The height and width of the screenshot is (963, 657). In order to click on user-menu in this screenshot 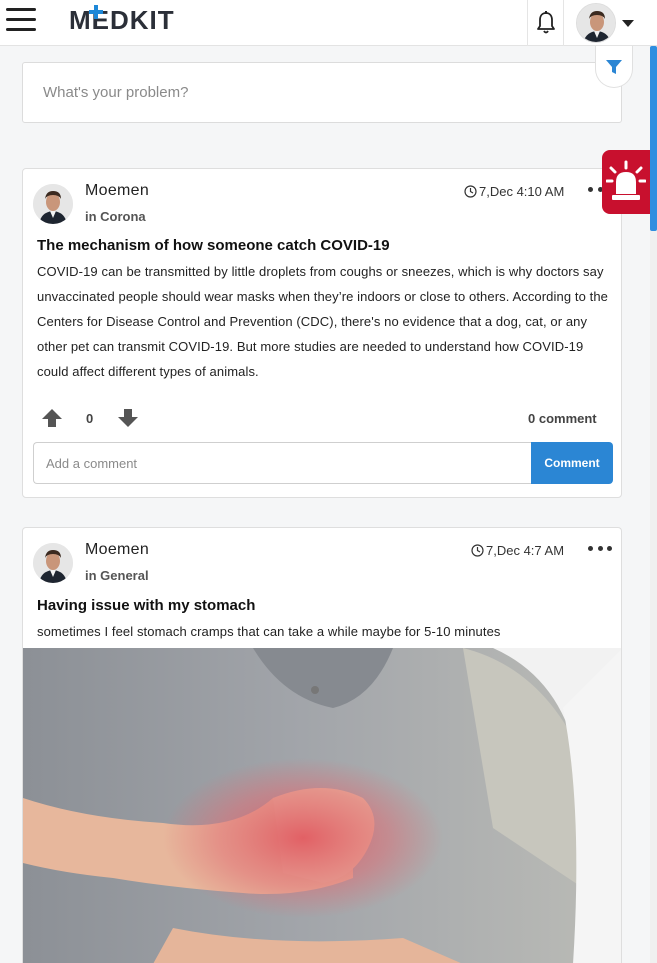, I will do `click(607, 23)`.